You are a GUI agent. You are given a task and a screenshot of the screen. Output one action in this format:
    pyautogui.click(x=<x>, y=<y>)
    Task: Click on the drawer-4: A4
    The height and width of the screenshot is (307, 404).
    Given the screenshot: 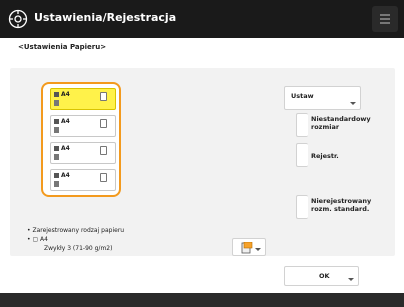 What is the action you would take?
    pyautogui.click(x=83, y=180)
    